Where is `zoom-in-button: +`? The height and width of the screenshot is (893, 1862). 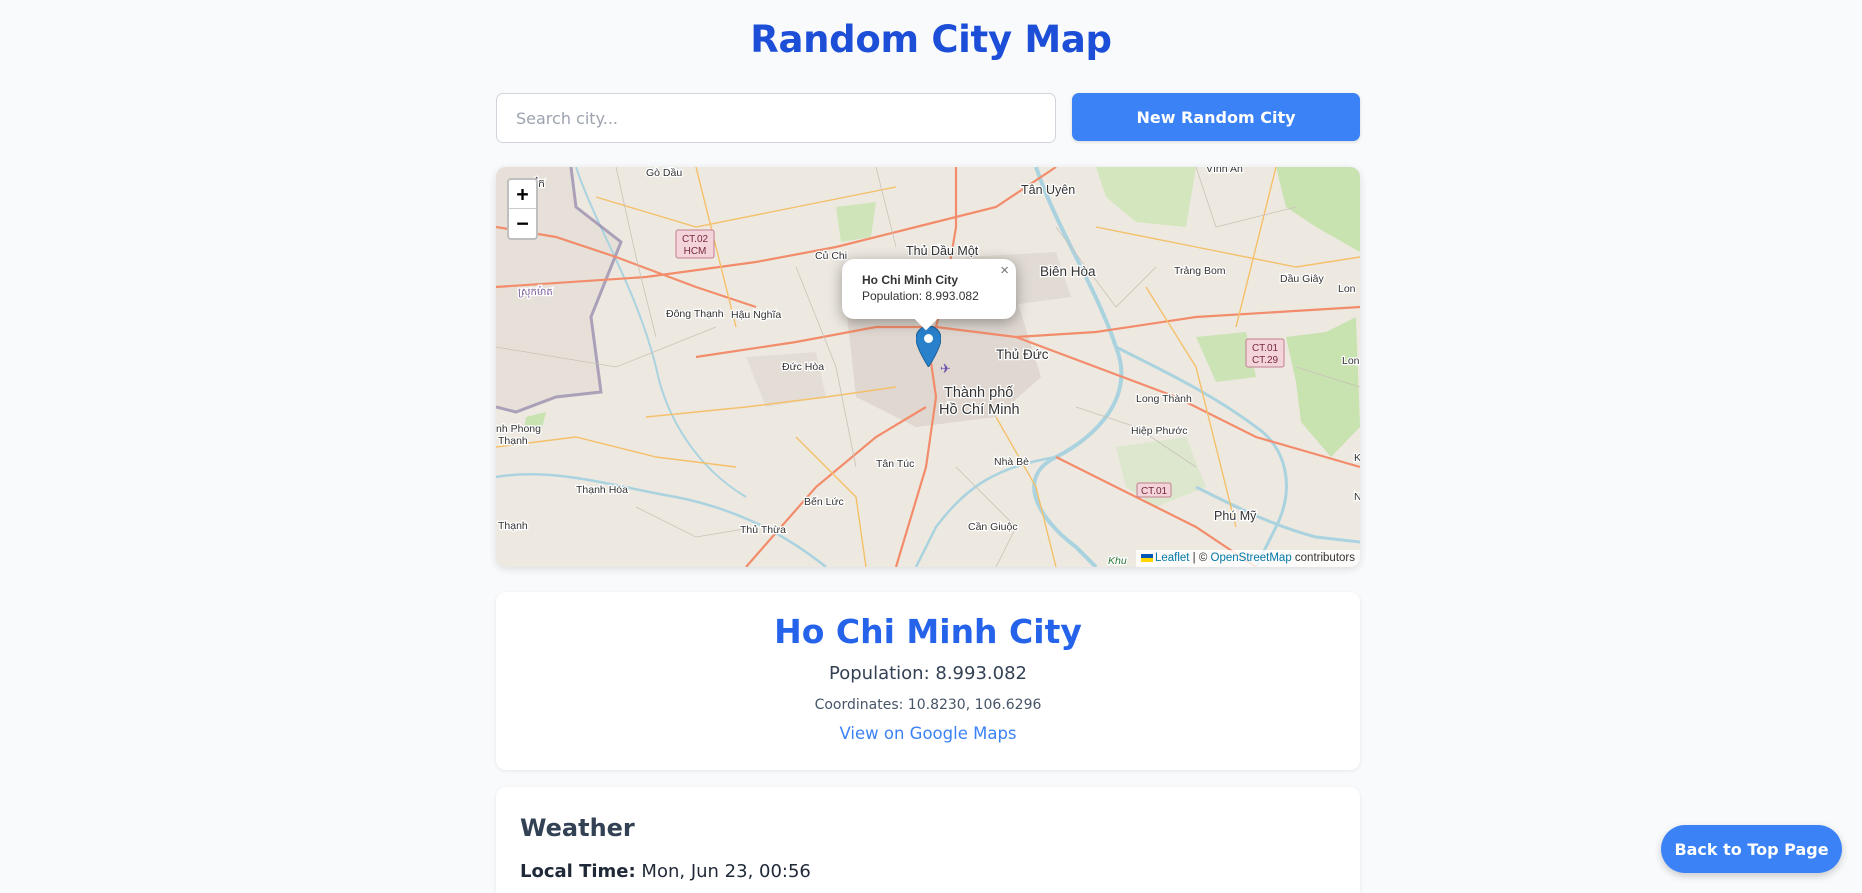
zoom-in-button: + is located at coordinates (522, 194).